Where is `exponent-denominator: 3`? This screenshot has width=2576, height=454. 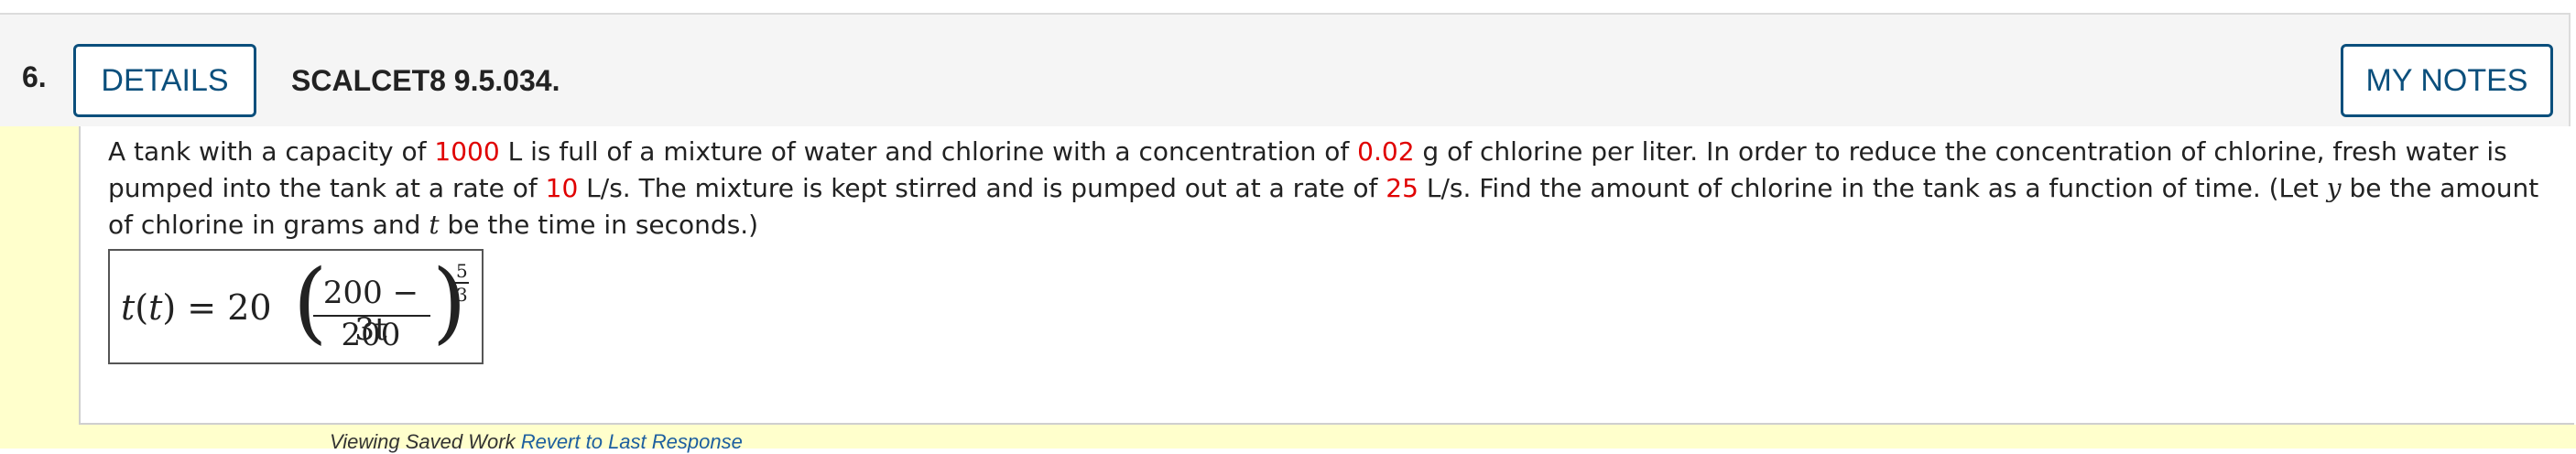
exponent-denominator: 3 is located at coordinates (462, 295).